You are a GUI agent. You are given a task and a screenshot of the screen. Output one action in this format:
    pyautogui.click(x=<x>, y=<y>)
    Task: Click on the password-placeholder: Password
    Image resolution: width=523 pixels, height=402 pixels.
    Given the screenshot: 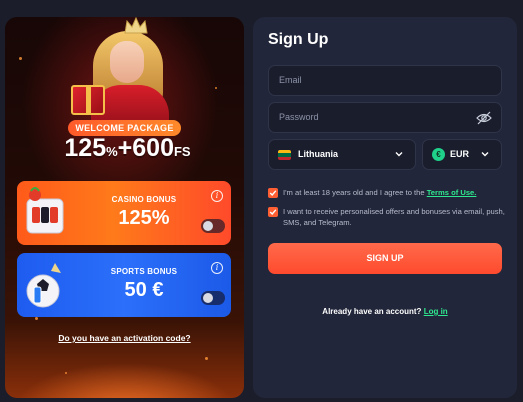 What is the action you would take?
    pyautogui.click(x=299, y=117)
    